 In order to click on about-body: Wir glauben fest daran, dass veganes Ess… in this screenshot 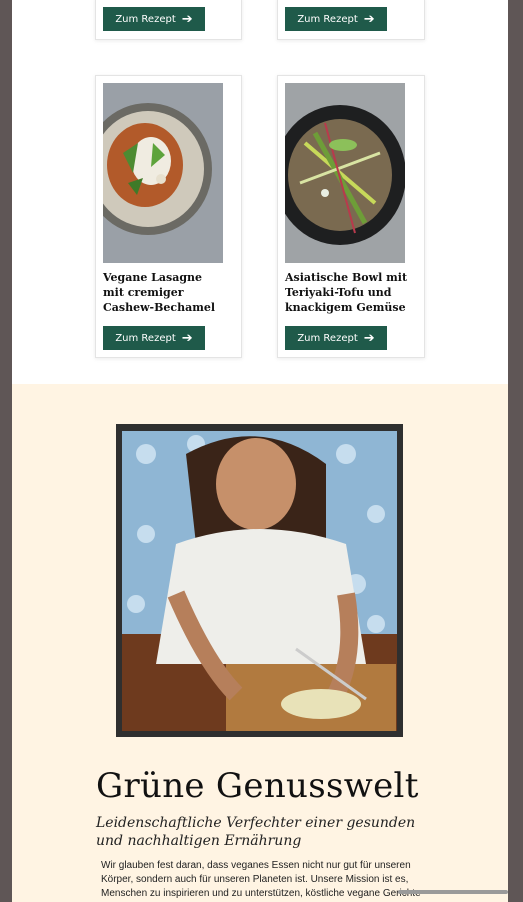, I will do `click(261, 879)`.